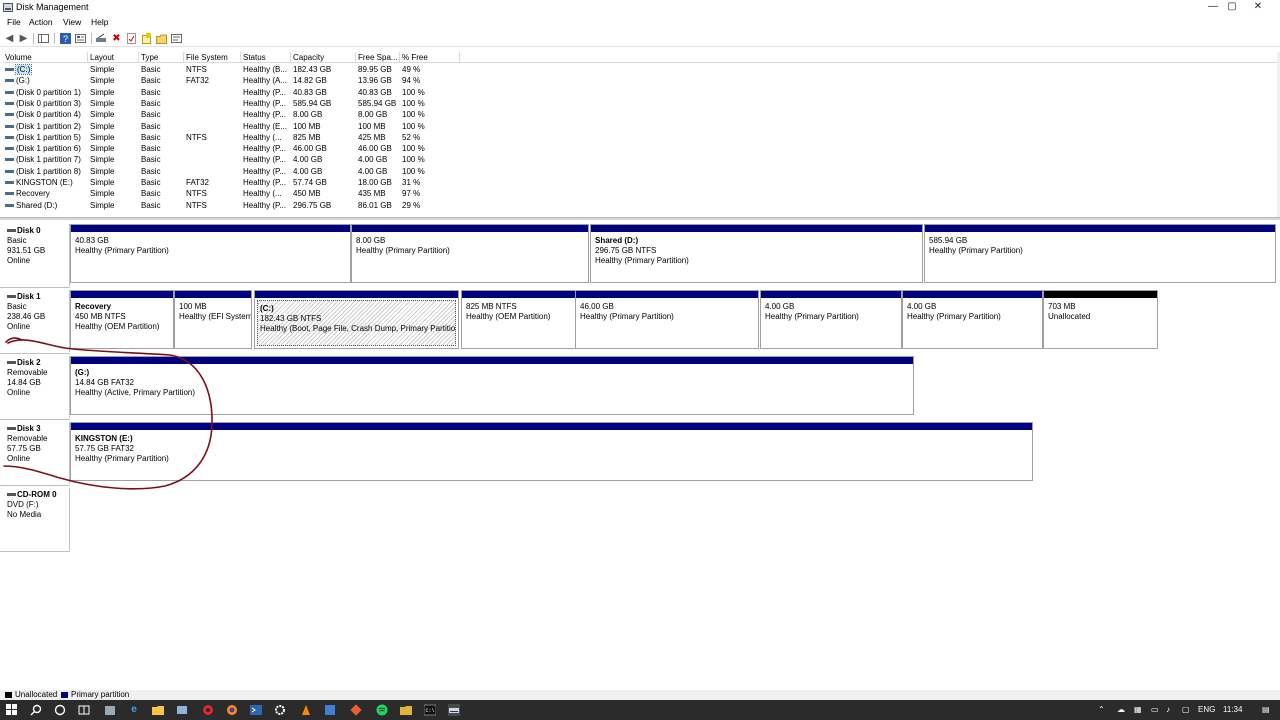  I want to click on menu-action: Action, so click(41, 22).